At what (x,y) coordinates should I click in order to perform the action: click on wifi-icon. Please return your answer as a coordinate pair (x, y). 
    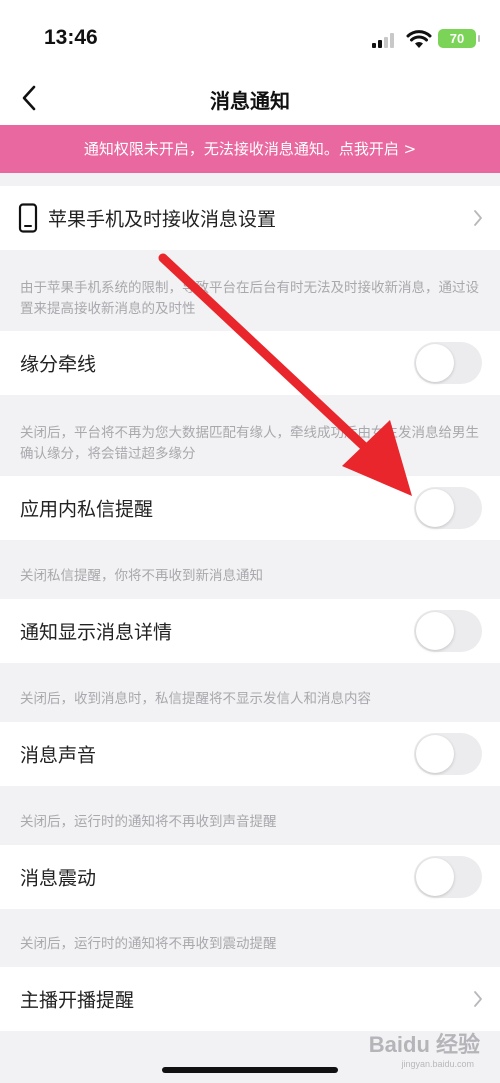
    Looking at the image, I should click on (419, 39).